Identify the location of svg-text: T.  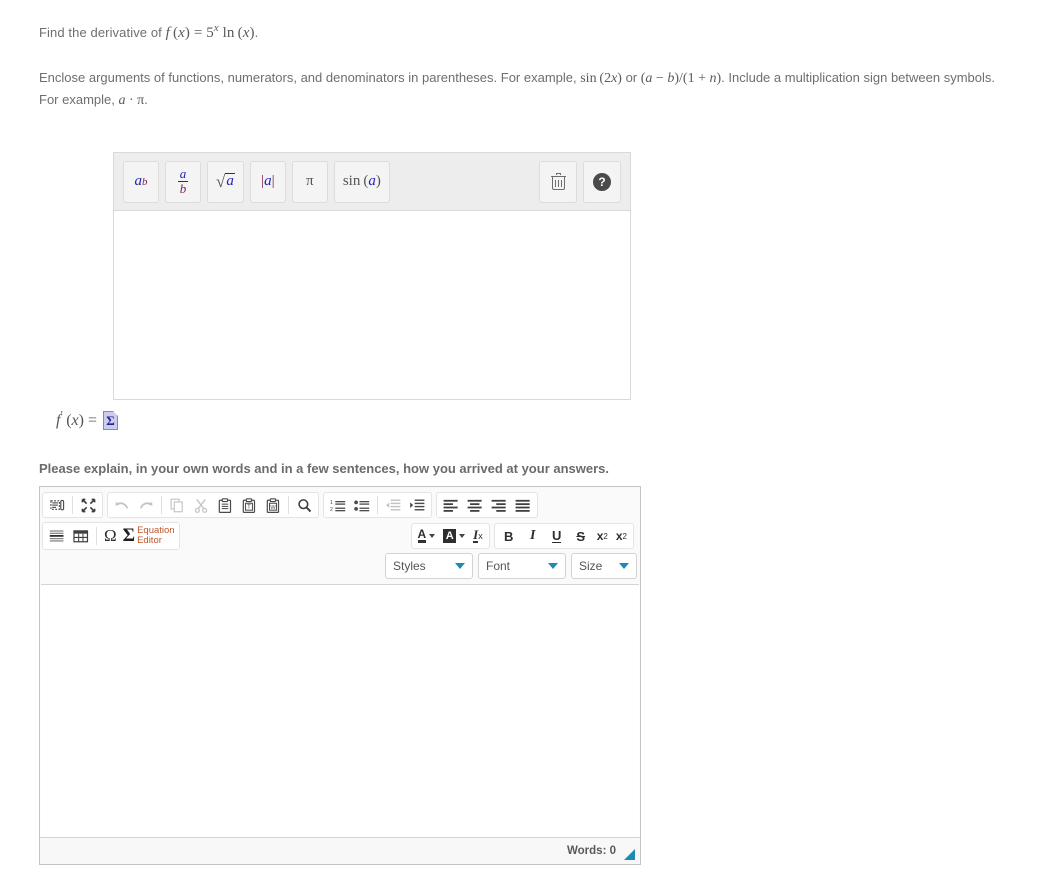
(249, 507).